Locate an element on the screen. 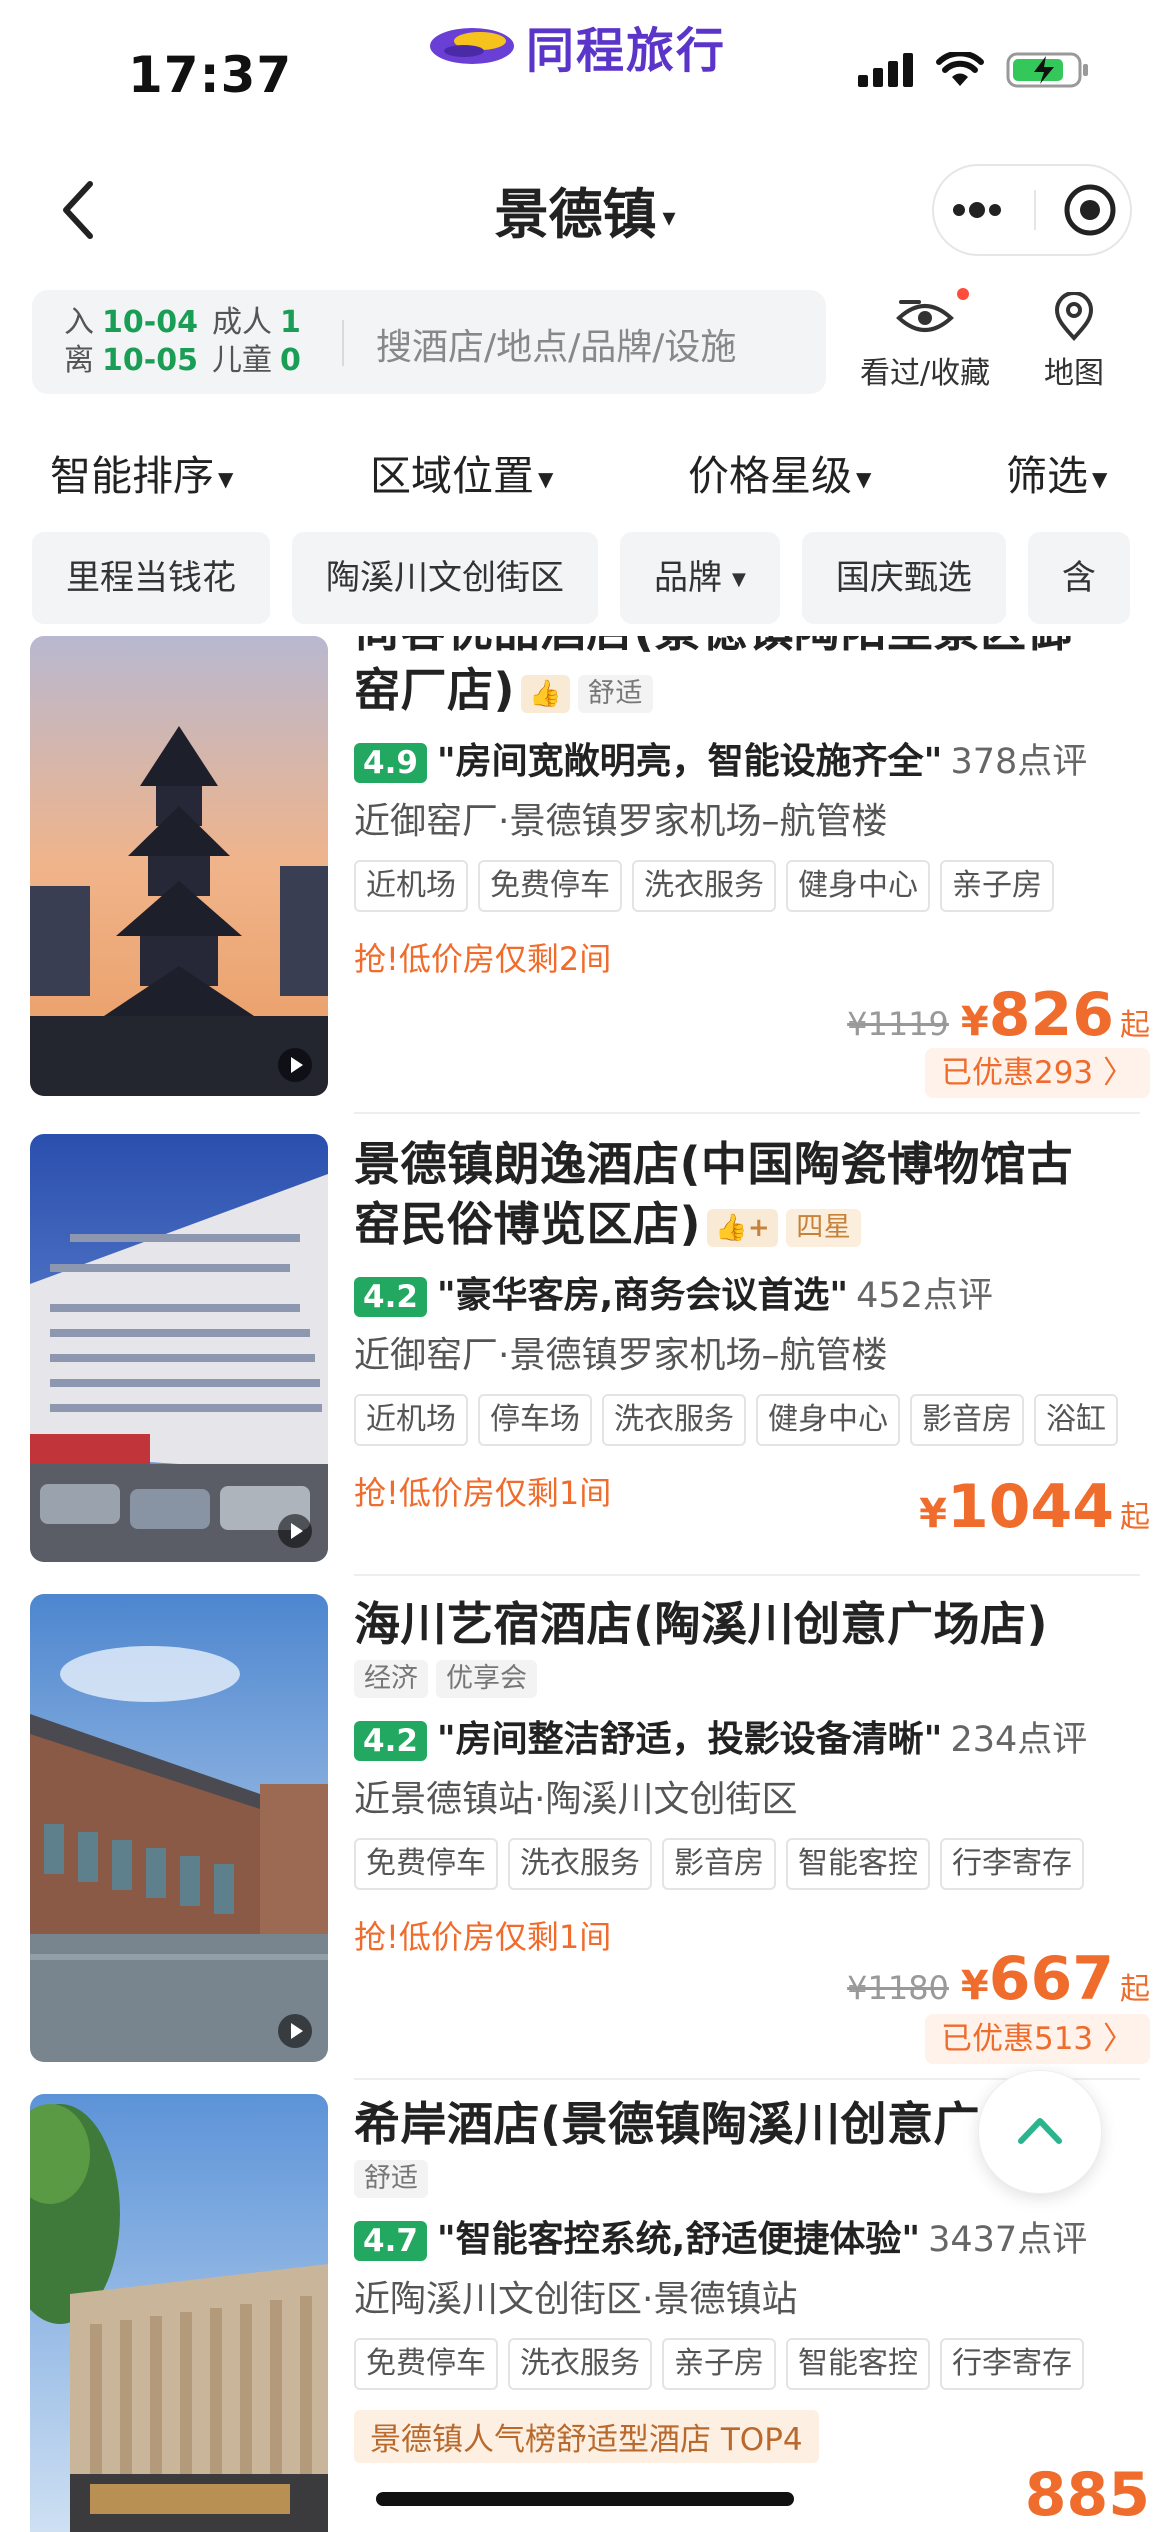 This screenshot has height=2532, width=1170. review-quote: "房间宽敞明亮，智能设施齐全" is located at coordinates (689, 761).